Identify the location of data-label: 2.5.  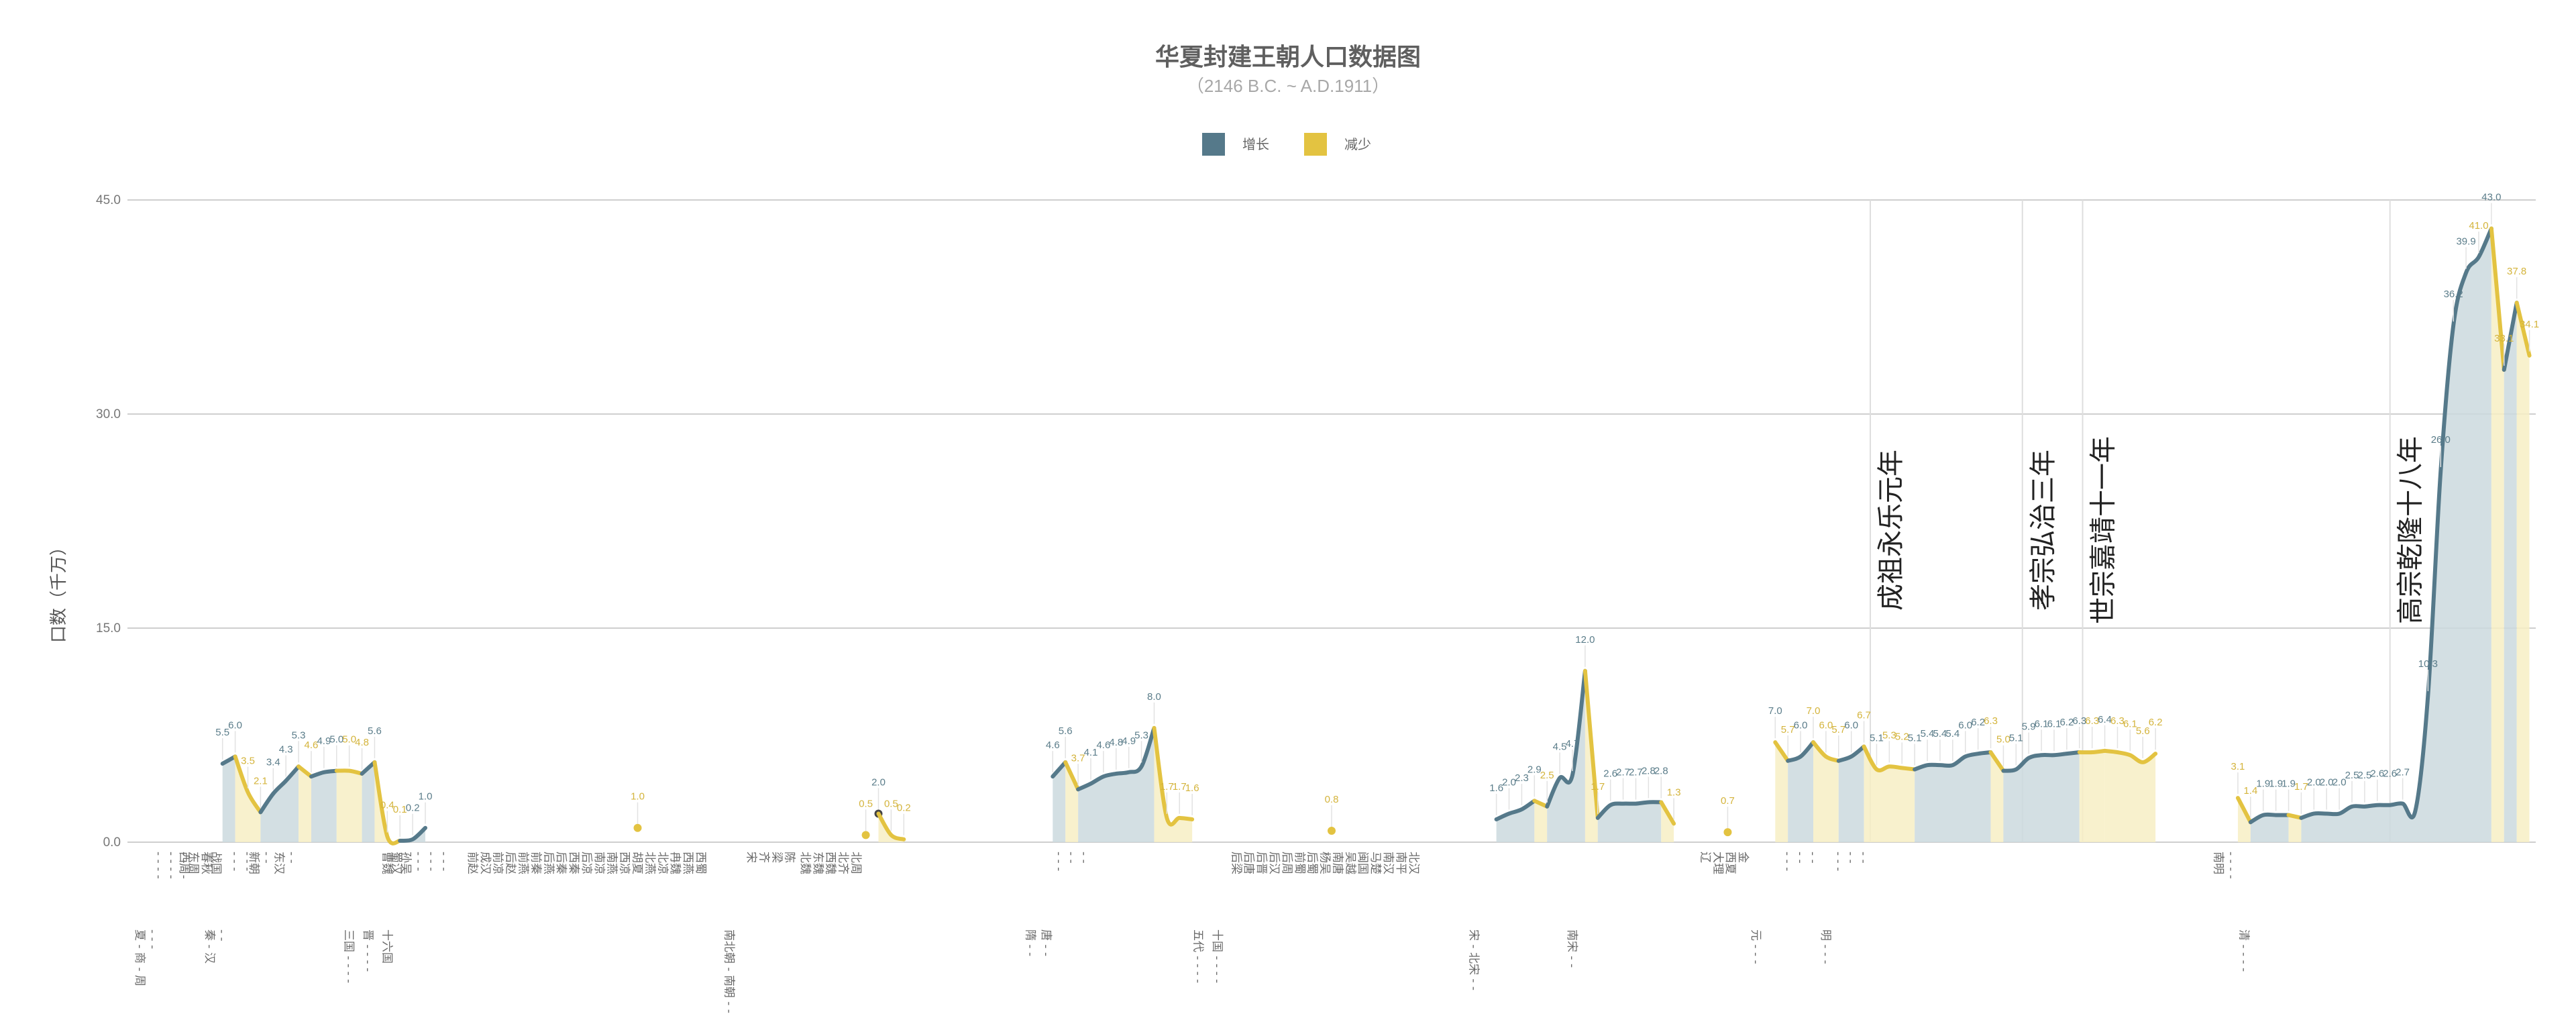
(2352, 775).